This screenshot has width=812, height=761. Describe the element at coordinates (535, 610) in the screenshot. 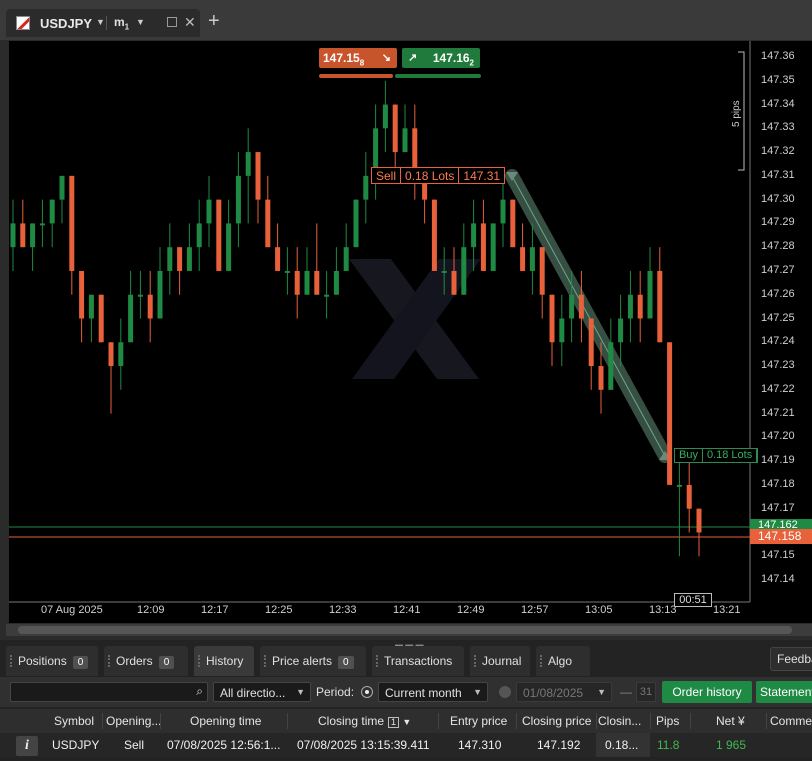

I see `time-tick-label: 12:57` at that location.